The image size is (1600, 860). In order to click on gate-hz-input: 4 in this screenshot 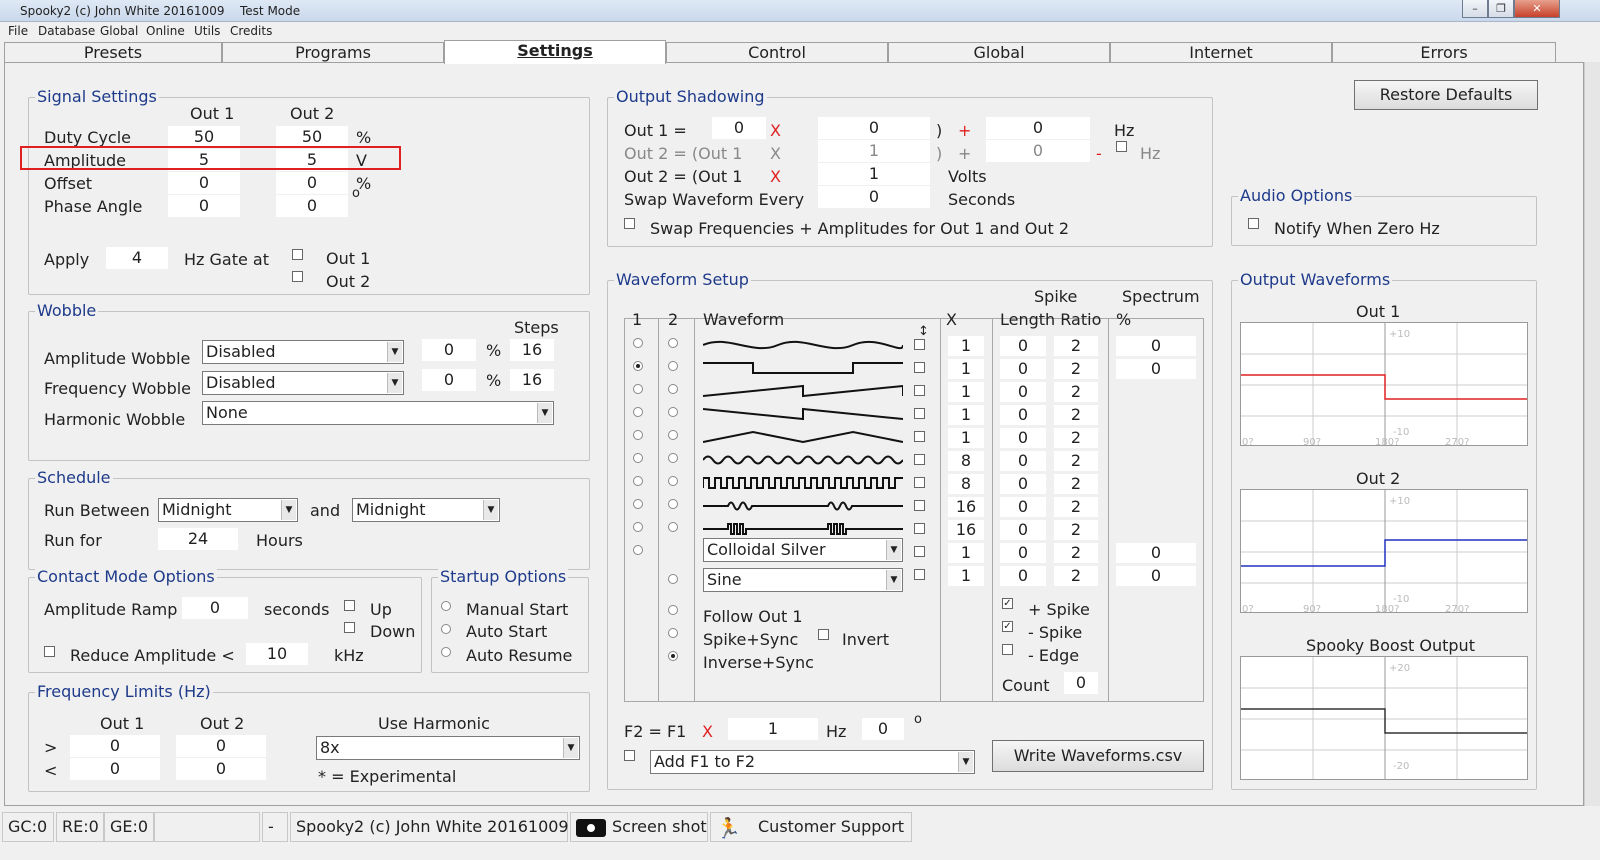, I will do `click(137, 258)`.